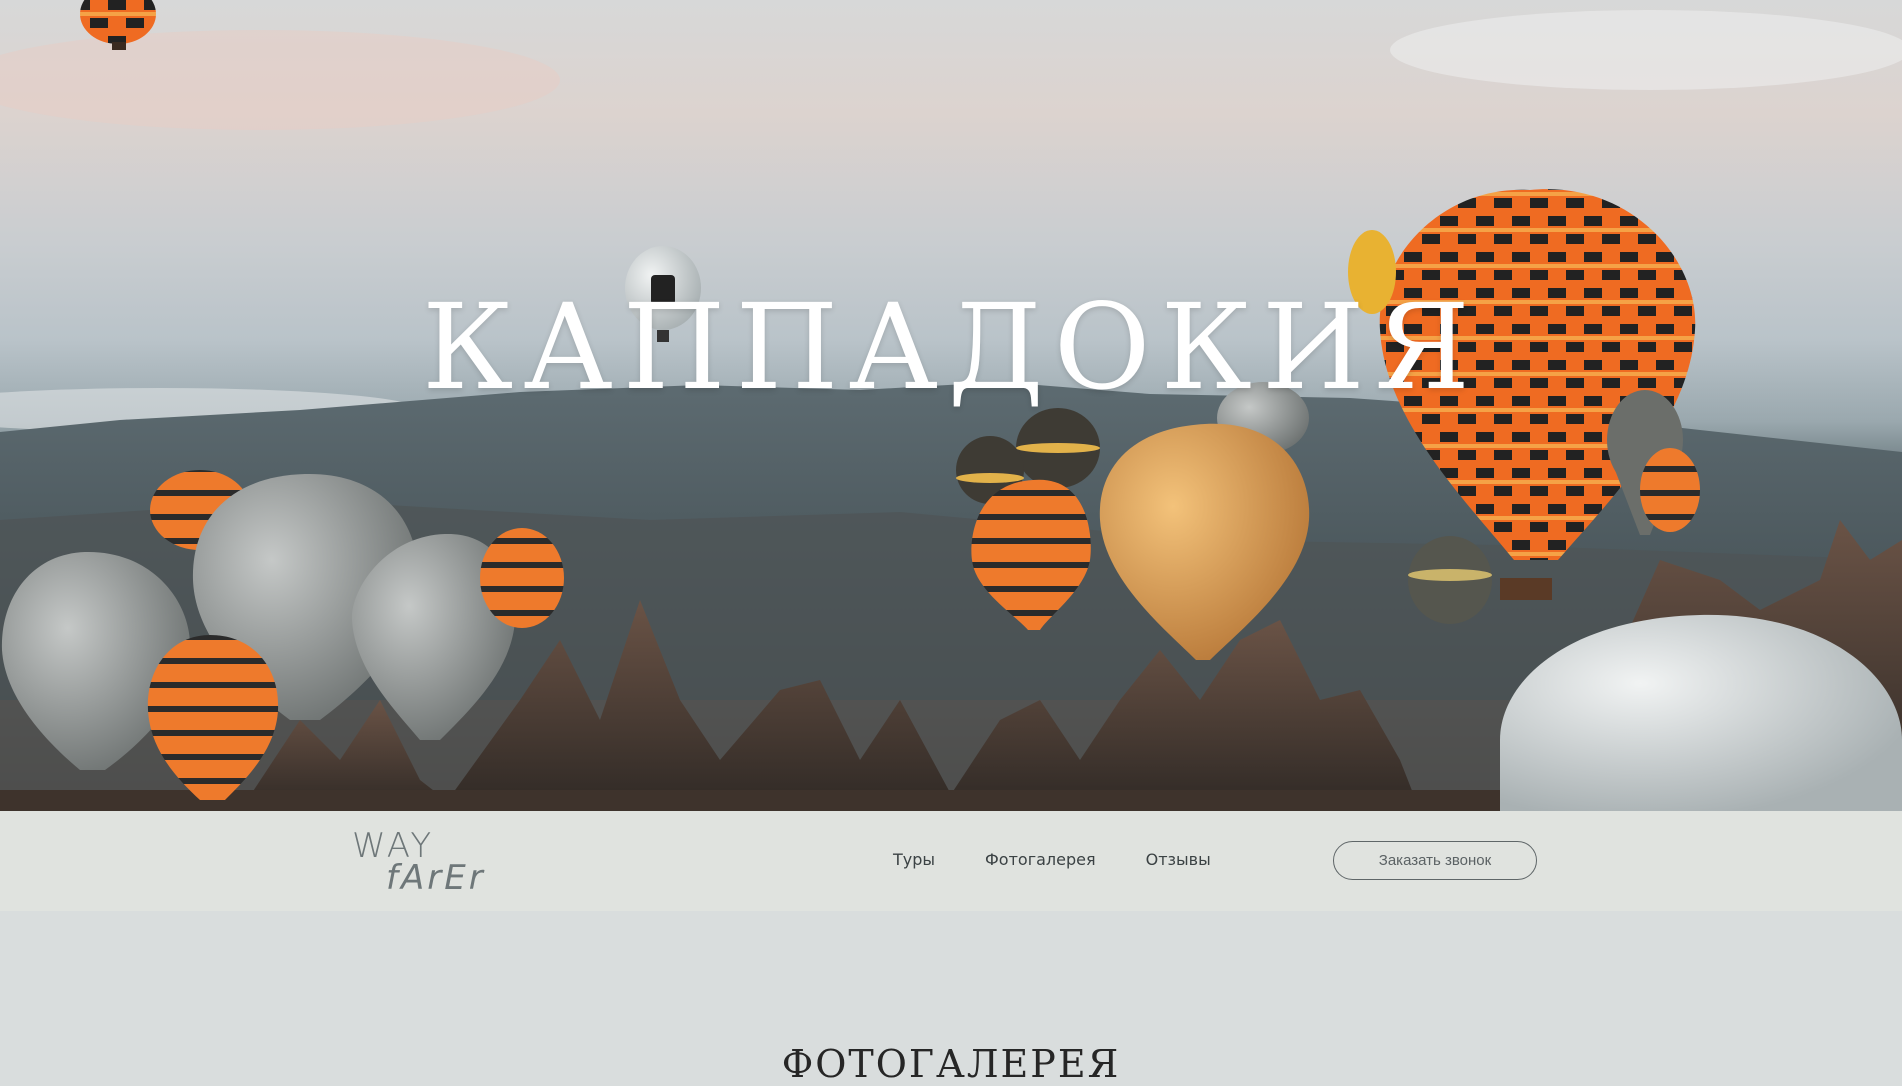 Image resolution: width=1902 pixels, height=1086 pixels. Describe the element at coordinates (1435, 860) in the screenshot. I see `request-call-button: Заказать звонок` at that location.